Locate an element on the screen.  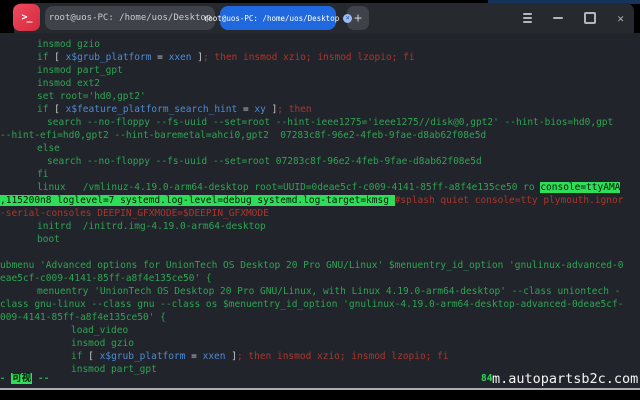
tab-inactive: root@uos-PC: /home/uos/Desktop is located at coordinates (130, 18).